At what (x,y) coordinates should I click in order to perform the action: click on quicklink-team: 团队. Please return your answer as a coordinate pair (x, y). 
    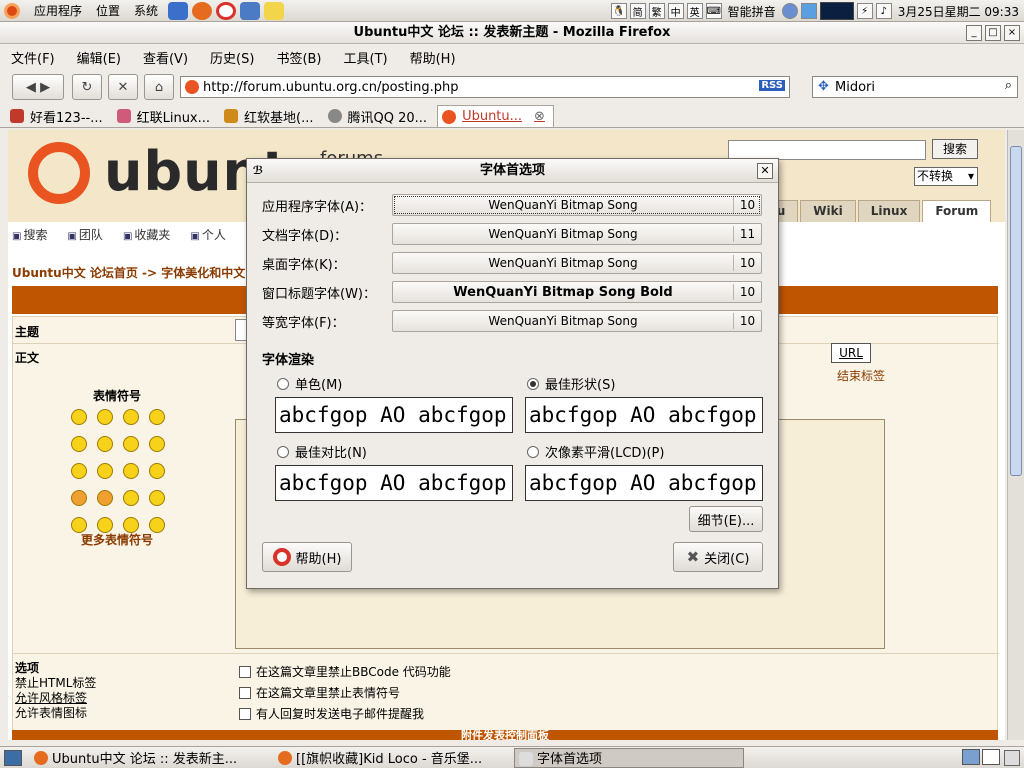
    Looking at the image, I should click on (85, 234).